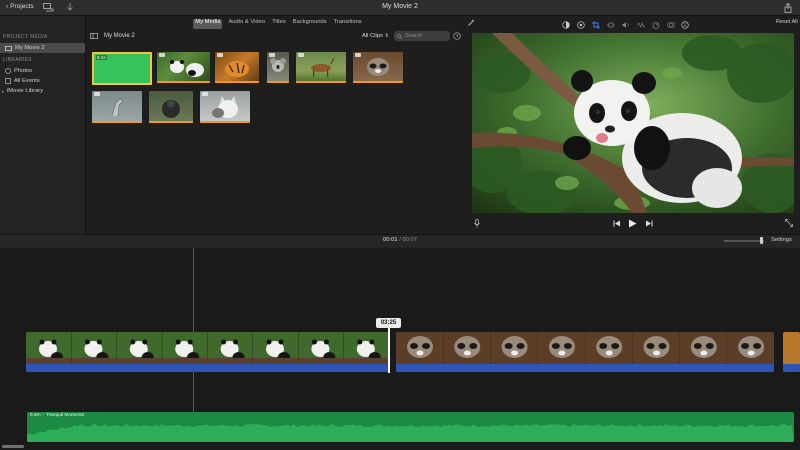 The height and width of the screenshot is (450, 800). Describe the element at coordinates (8, 48) in the screenshot. I see `film-icon` at that location.